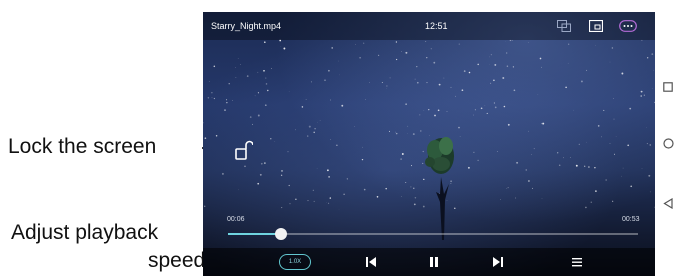  Describe the element at coordinates (596, 26) in the screenshot. I see `screen-mode-icon` at that location.